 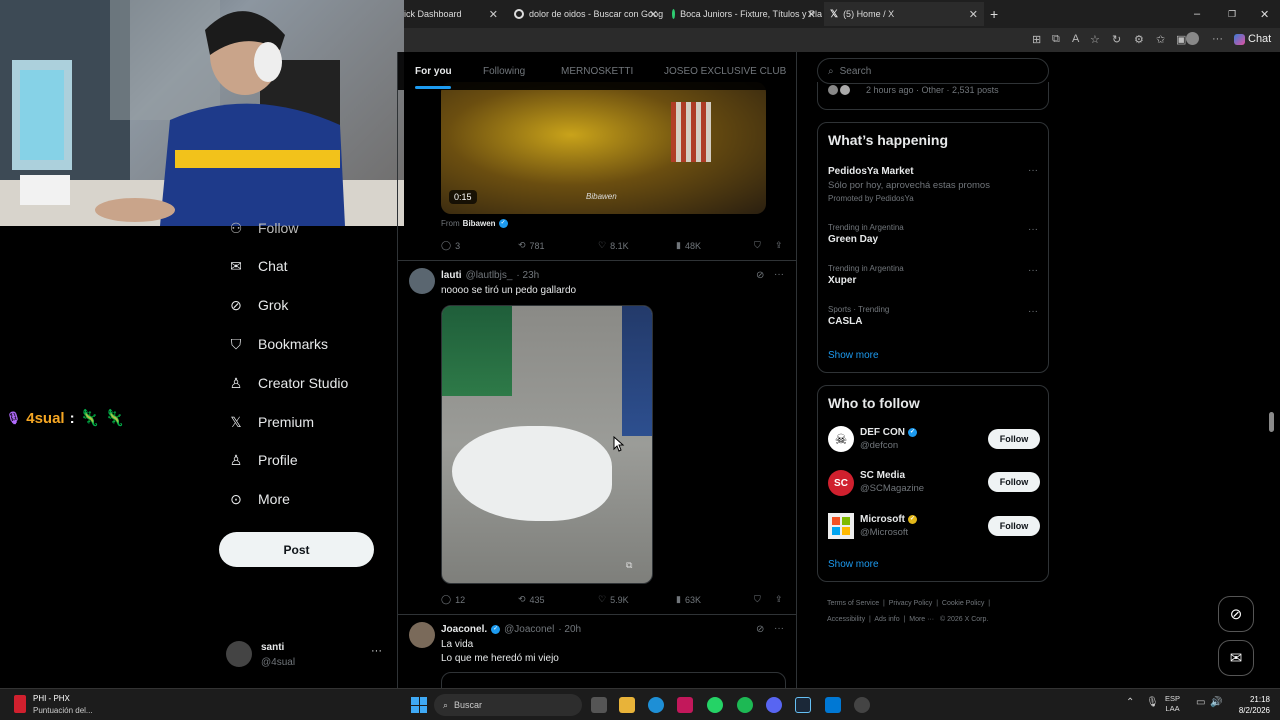 I want to click on skull-avatar-icon: ☠, so click(x=841, y=439).